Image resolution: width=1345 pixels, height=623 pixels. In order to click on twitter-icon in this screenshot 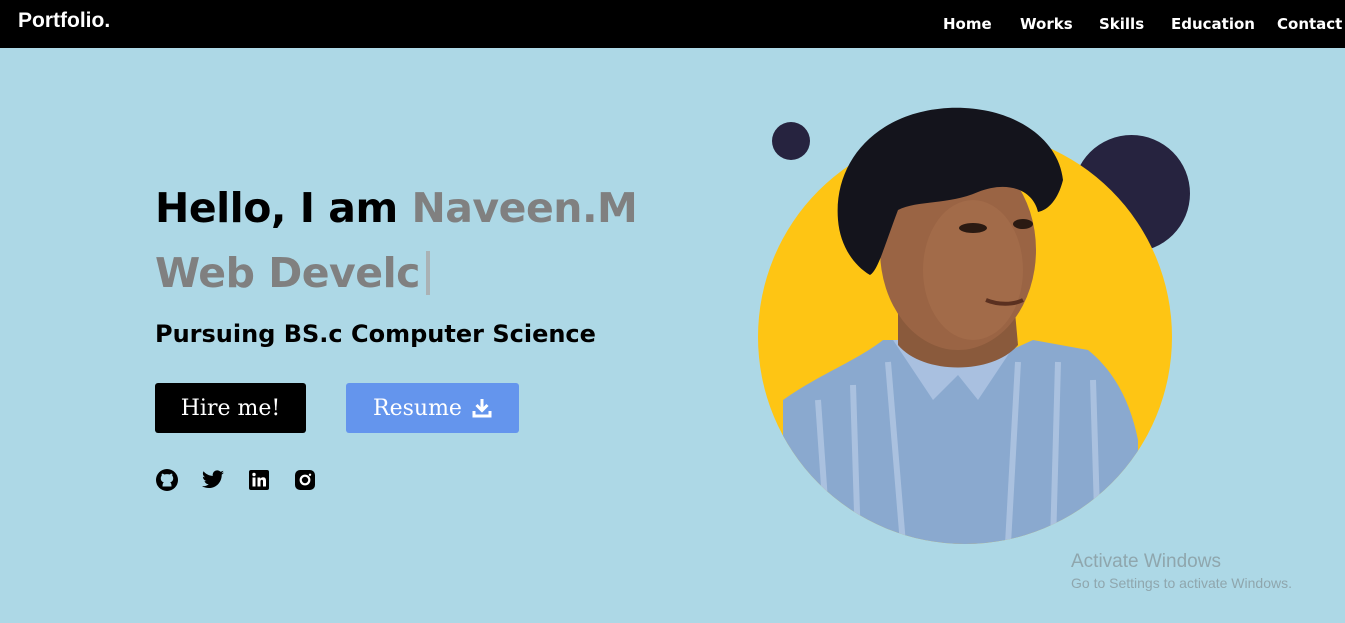, I will do `click(213, 480)`.